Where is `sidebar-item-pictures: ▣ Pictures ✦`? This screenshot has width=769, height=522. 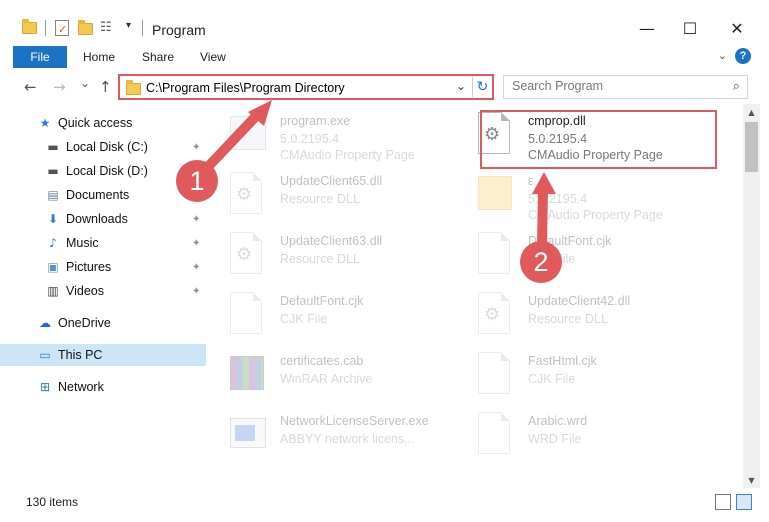 sidebar-item-pictures: ▣ Pictures ✦ is located at coordinates (103, 267).